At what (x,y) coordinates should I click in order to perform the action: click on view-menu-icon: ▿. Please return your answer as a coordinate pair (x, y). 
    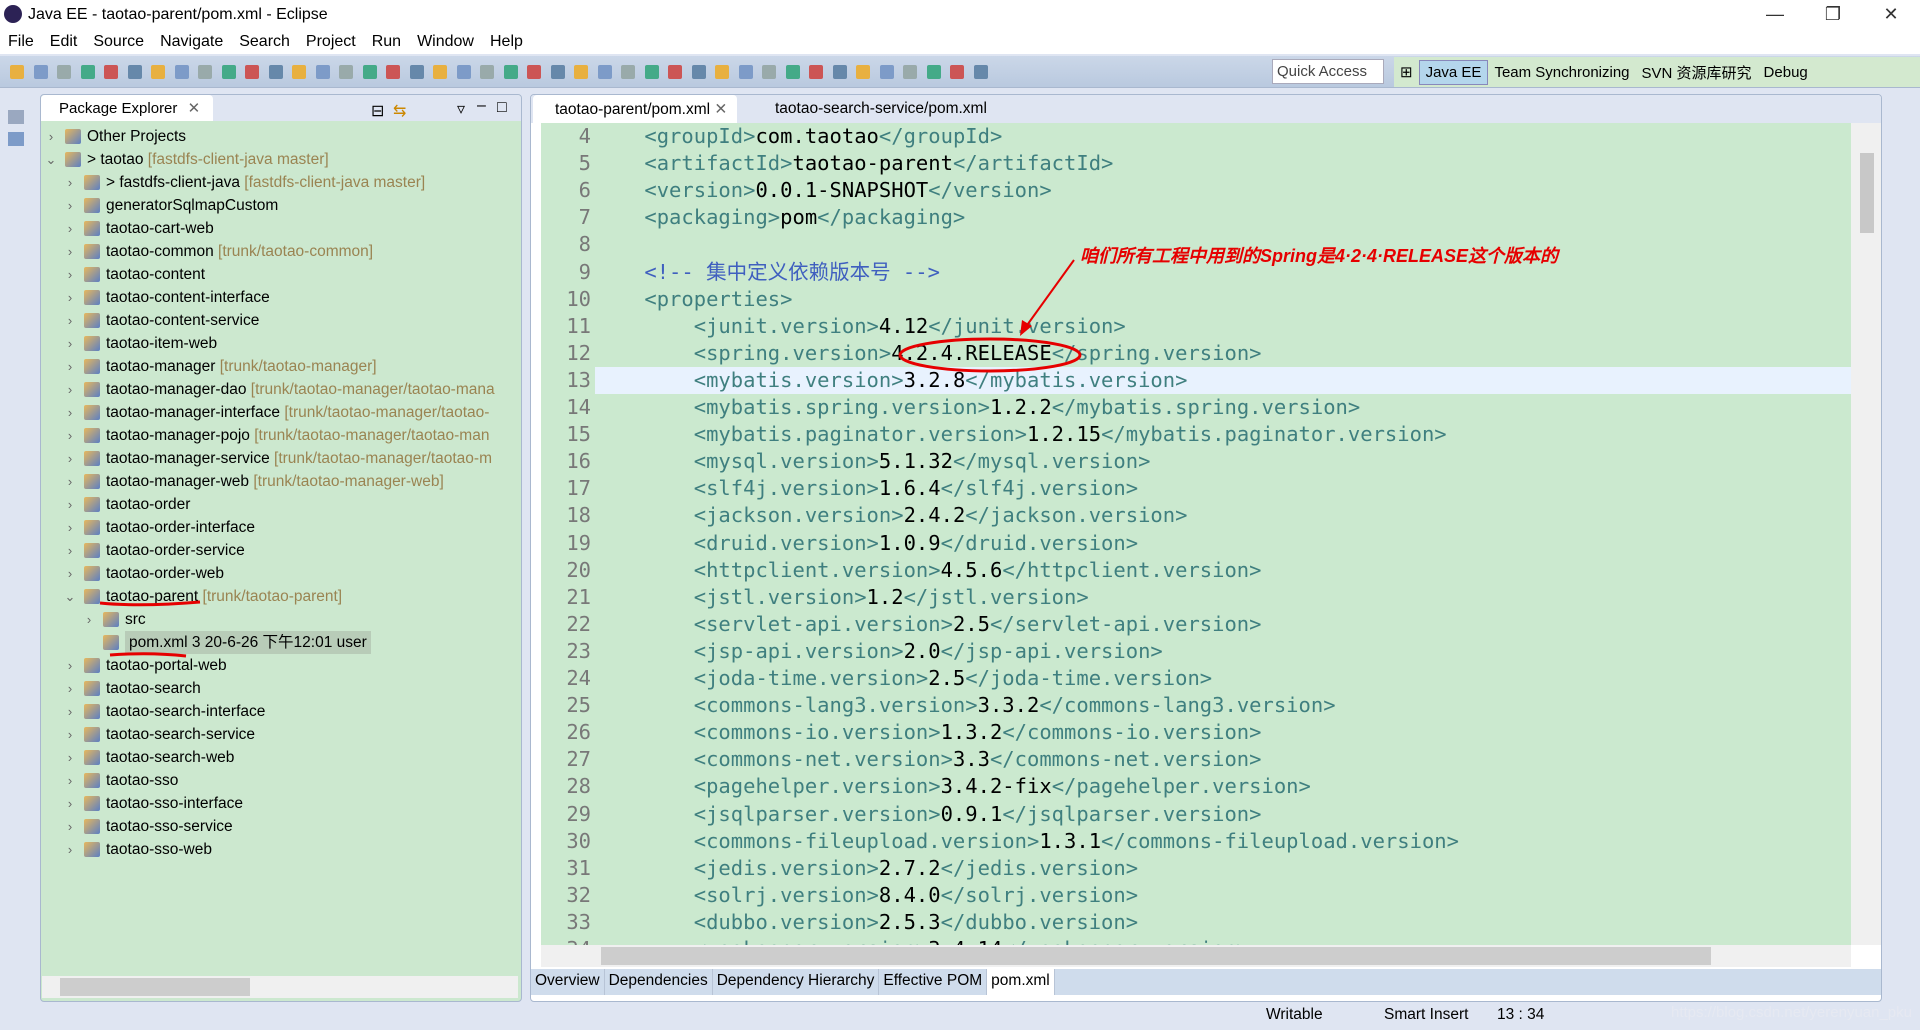
    Looking at the image, I should click on (461, 109).